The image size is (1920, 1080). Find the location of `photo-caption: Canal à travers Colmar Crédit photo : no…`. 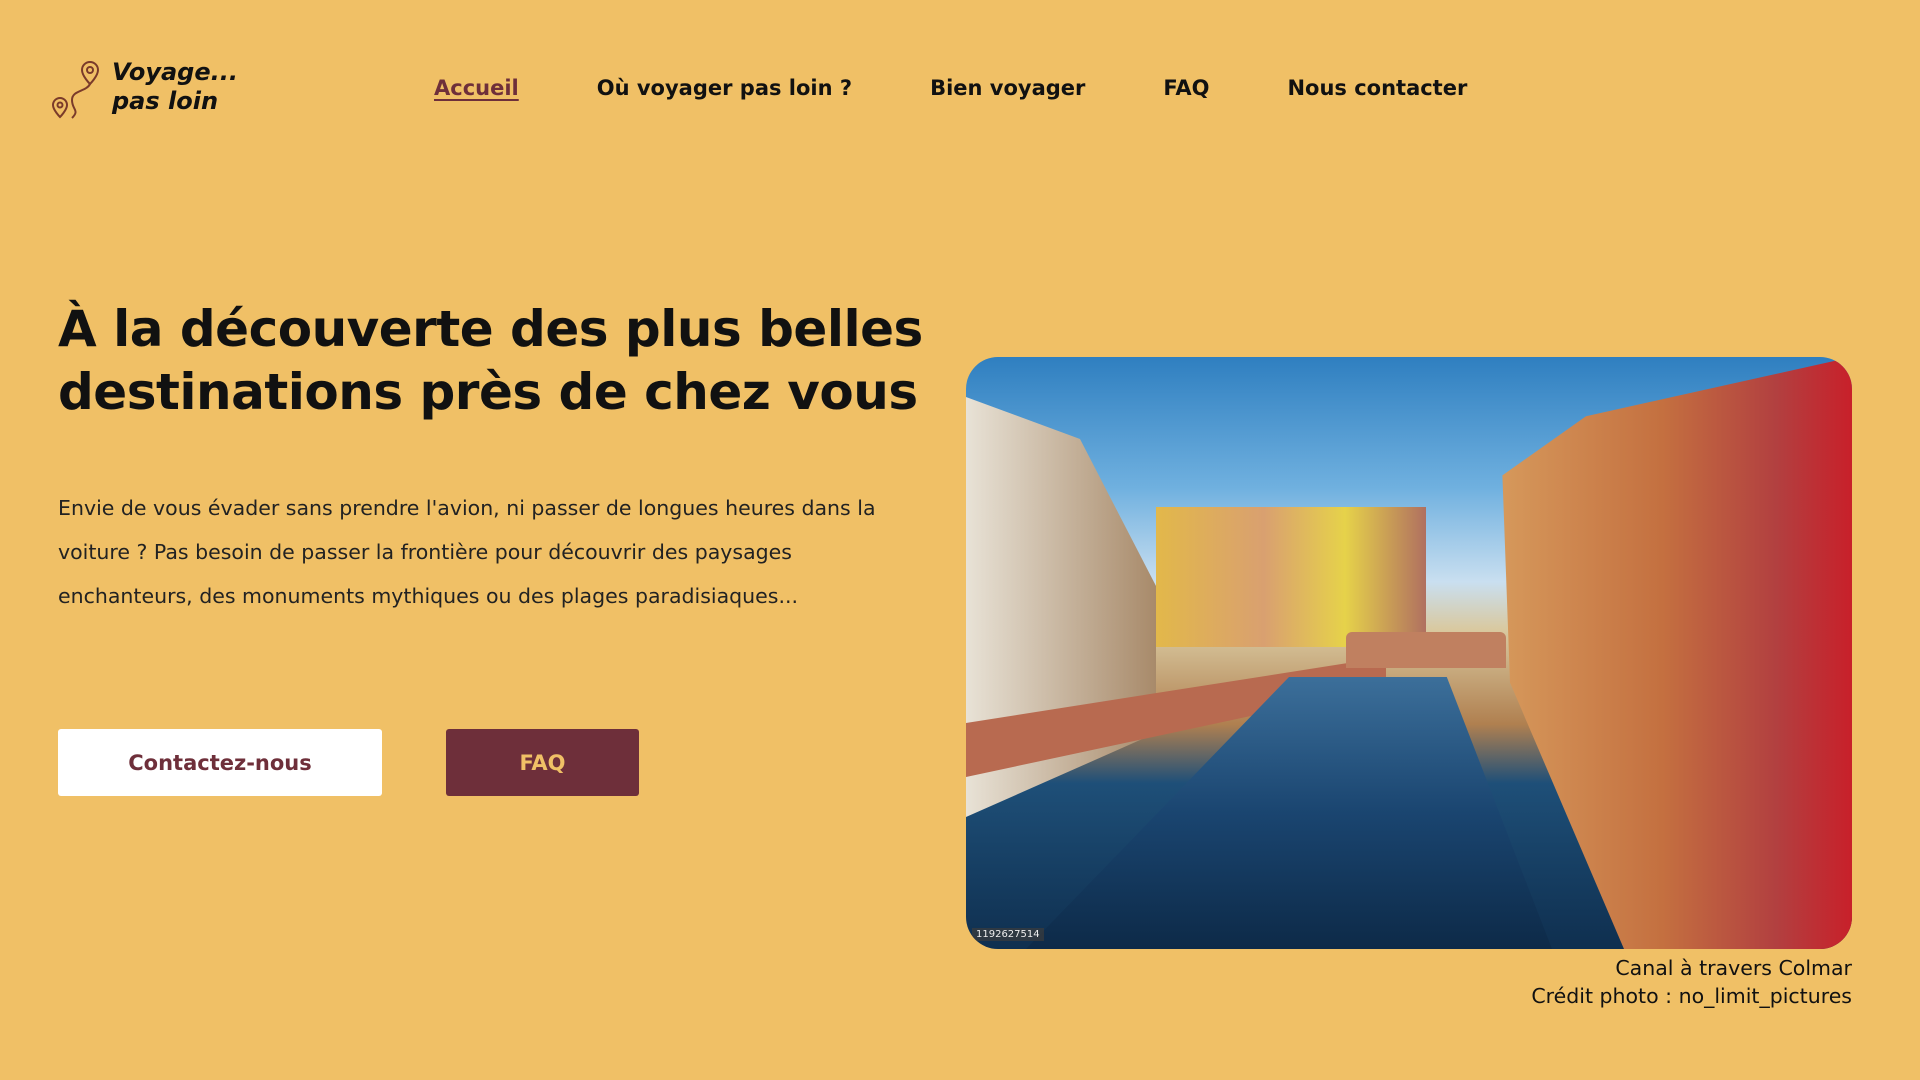

photo-caption: Canal à travers Colmar Crédit photo : no… is located at coordinates (1691, 982).